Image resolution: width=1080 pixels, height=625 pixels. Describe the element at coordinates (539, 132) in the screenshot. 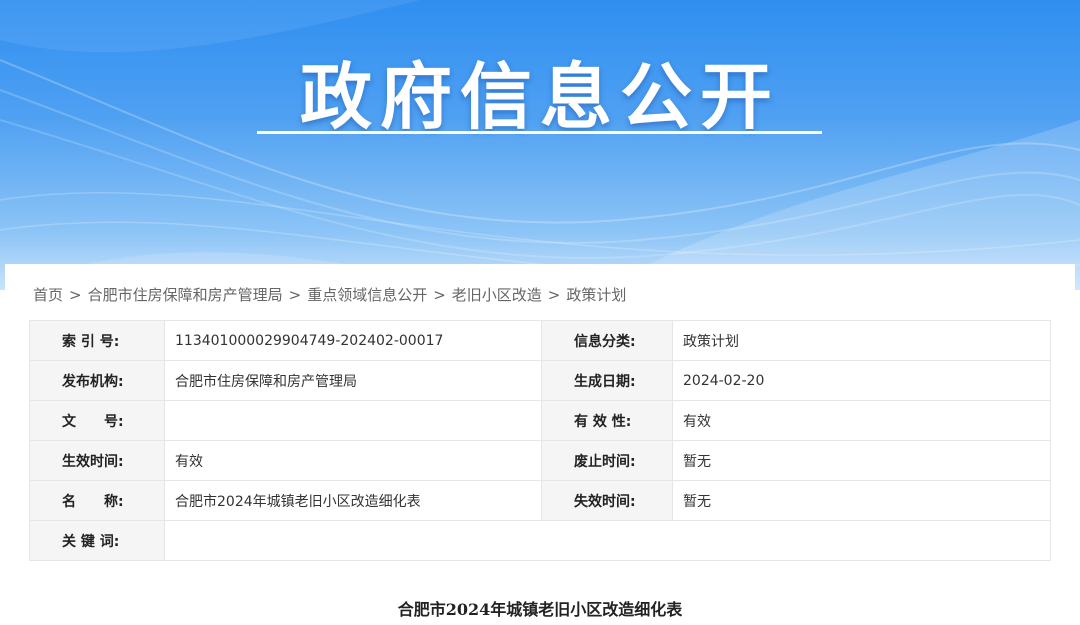

I see `banner-underline` at that location.